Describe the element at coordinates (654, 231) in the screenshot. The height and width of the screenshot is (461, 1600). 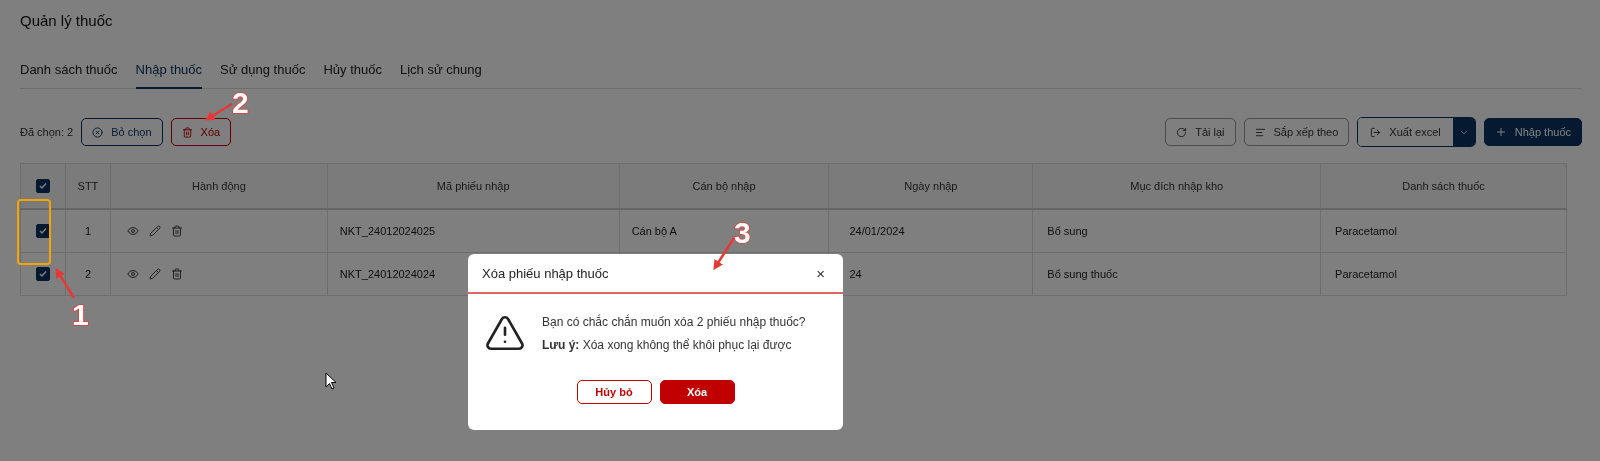
I see `table-cell: Cán bộ A` at that location.